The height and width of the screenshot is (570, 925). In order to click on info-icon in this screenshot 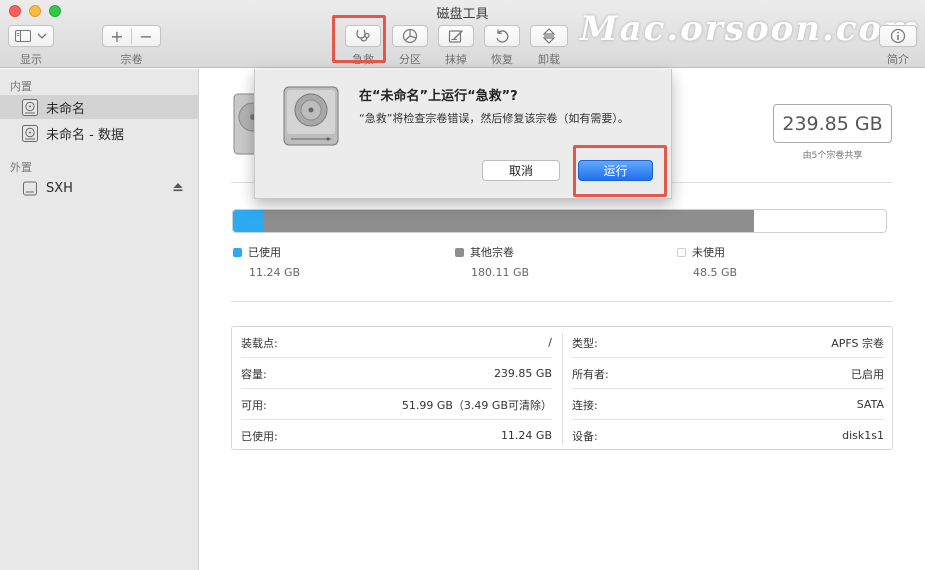, I will do `click(898, 36)`.